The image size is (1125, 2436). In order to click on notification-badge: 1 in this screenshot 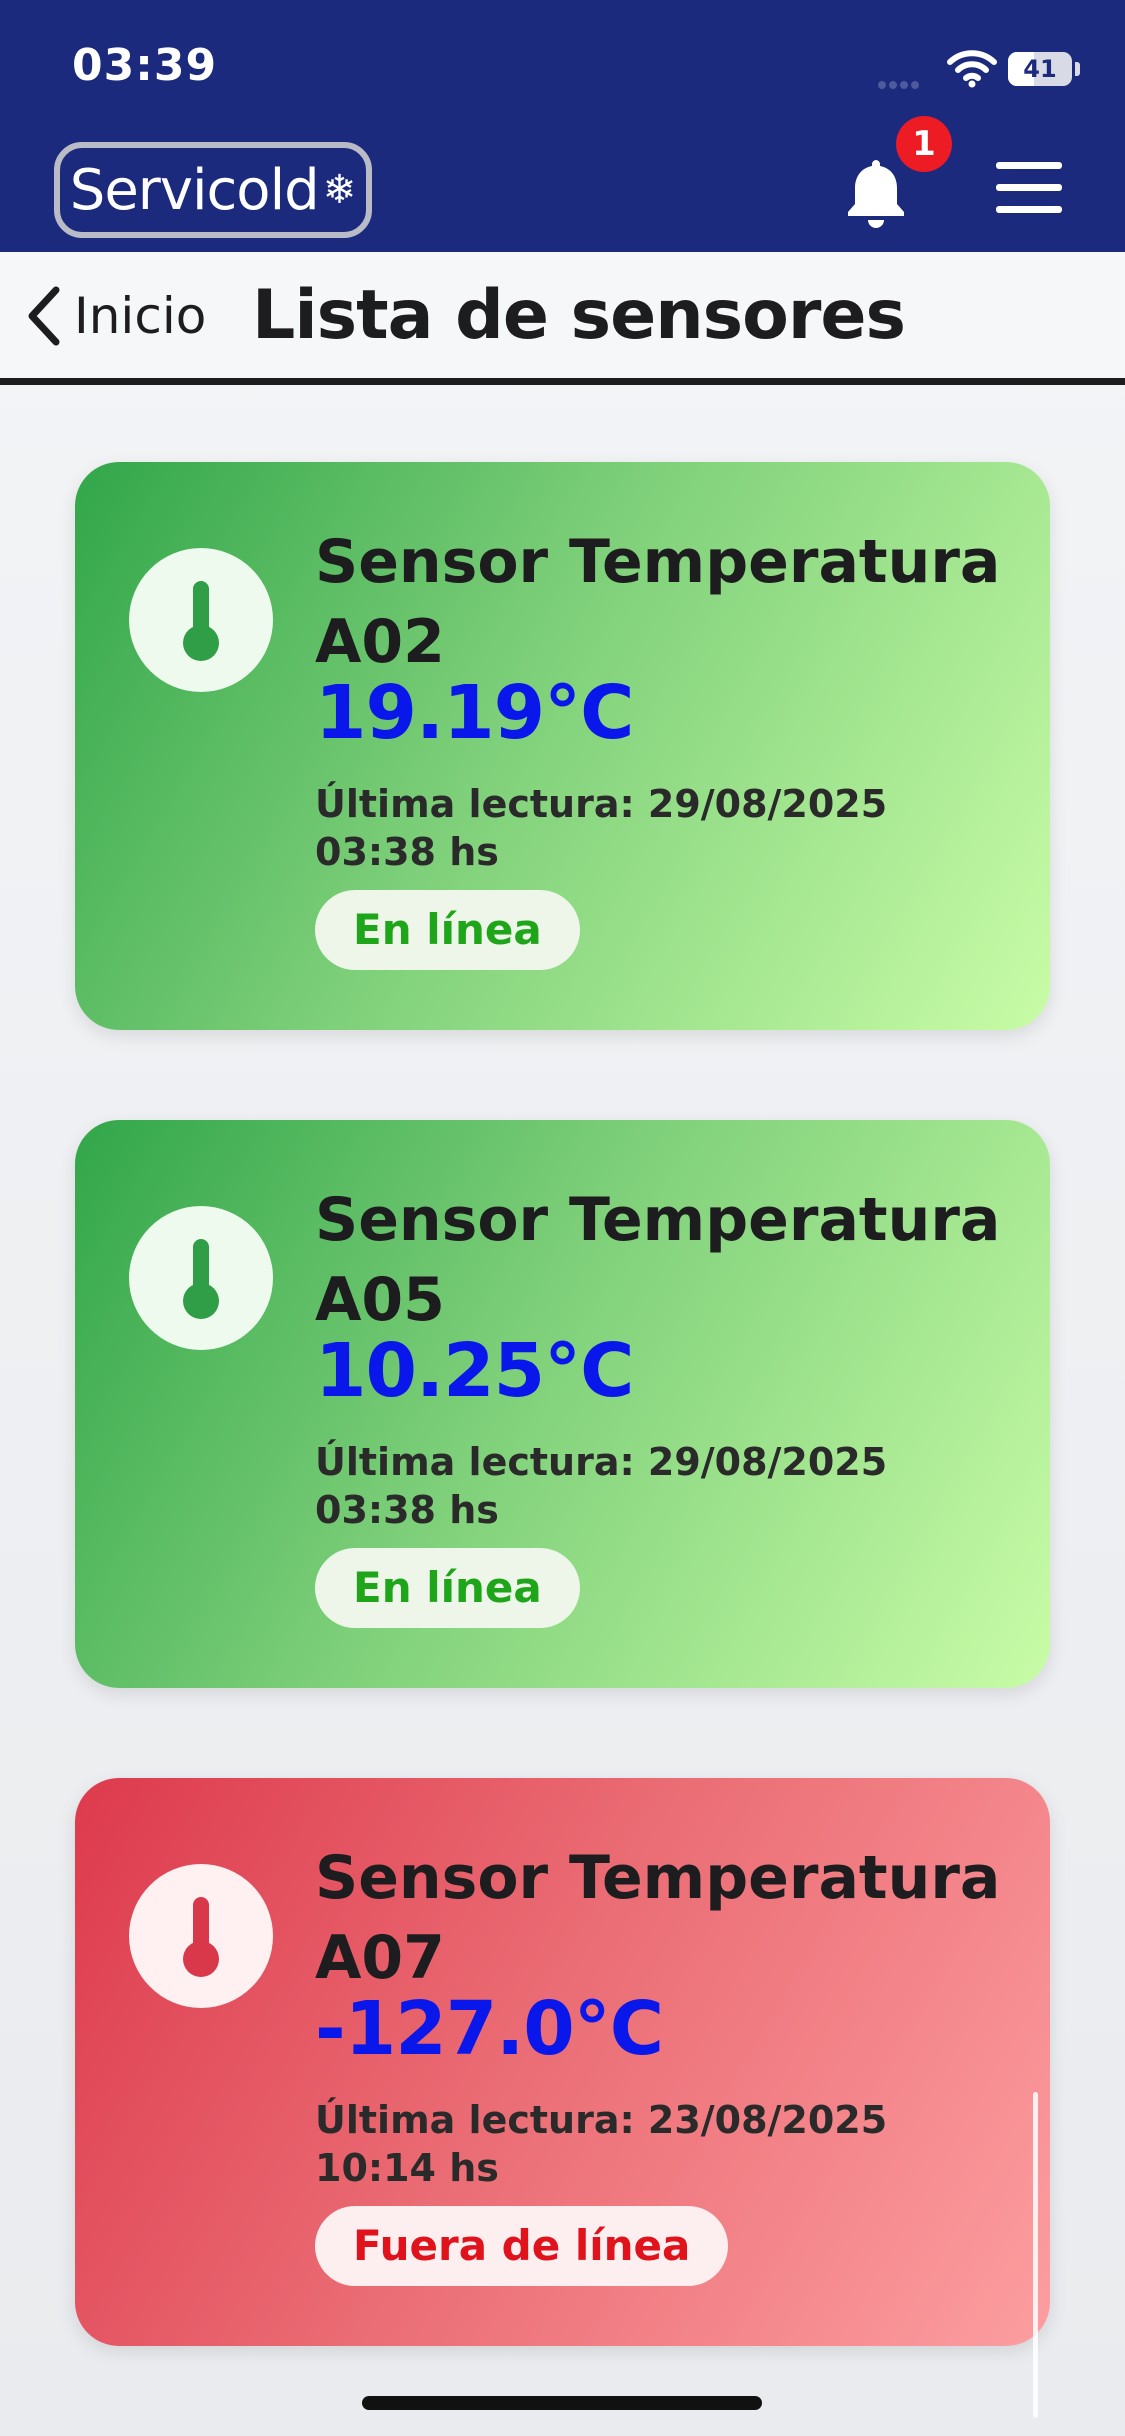, I will do `click(924, 144)`.